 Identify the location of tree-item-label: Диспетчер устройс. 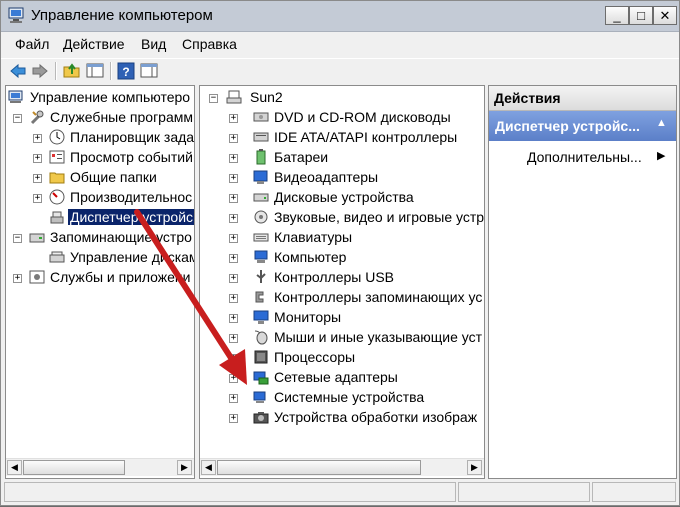
(131, 217).